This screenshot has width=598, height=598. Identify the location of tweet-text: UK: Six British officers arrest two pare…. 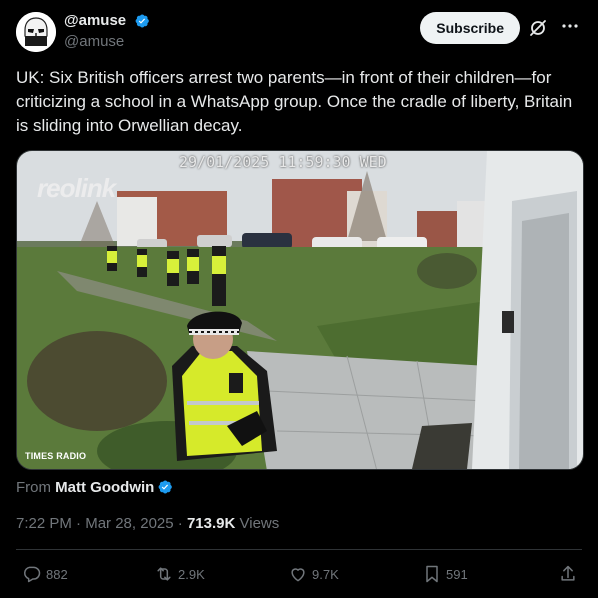
(294, 101).